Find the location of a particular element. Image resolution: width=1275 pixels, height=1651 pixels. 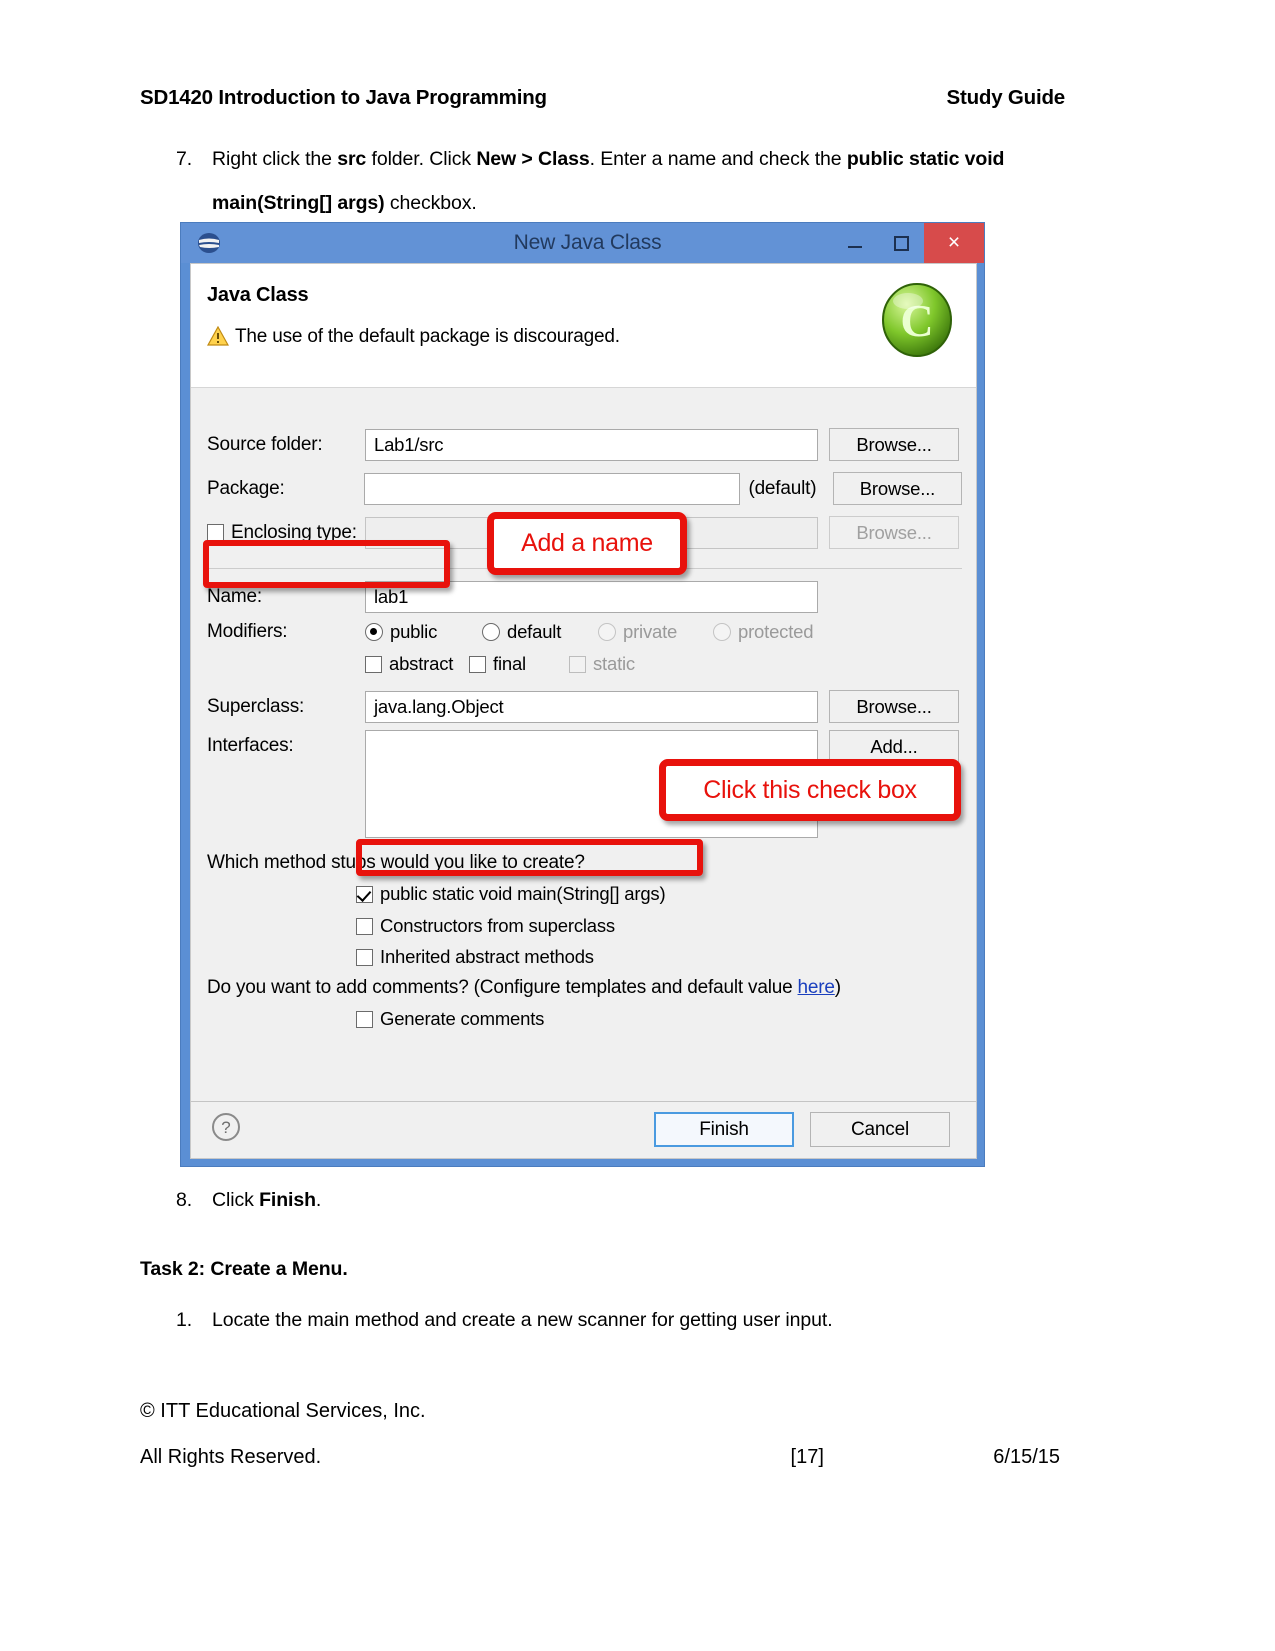

checkbox-inherited-icon is located at coordinates (364, 957).